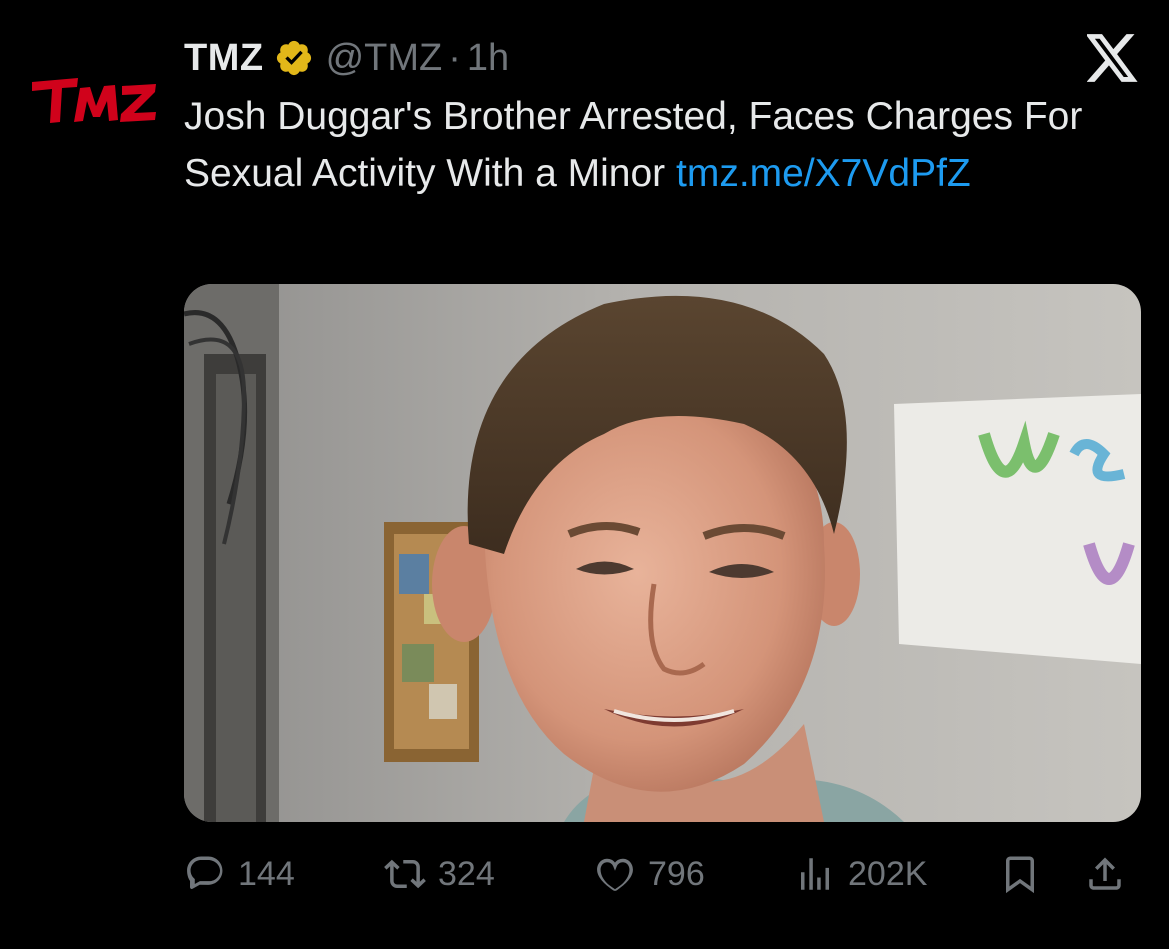  I want to click on share-icon, so click(1105, 873).